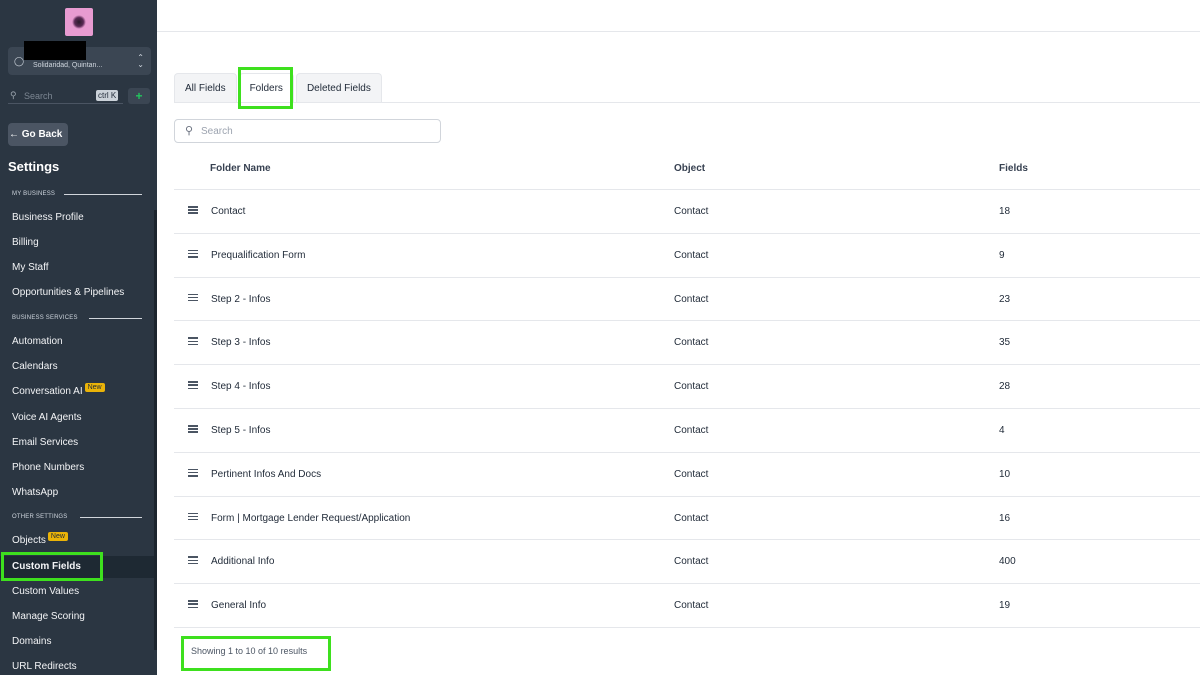  I want to click on quick-add-button: +, so click(139, 96).